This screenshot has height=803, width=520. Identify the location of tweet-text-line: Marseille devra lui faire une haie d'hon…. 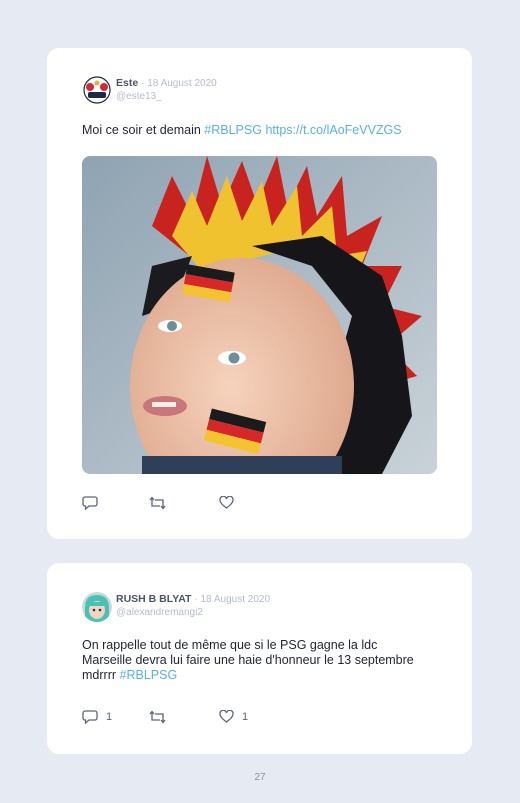
(248, 660).